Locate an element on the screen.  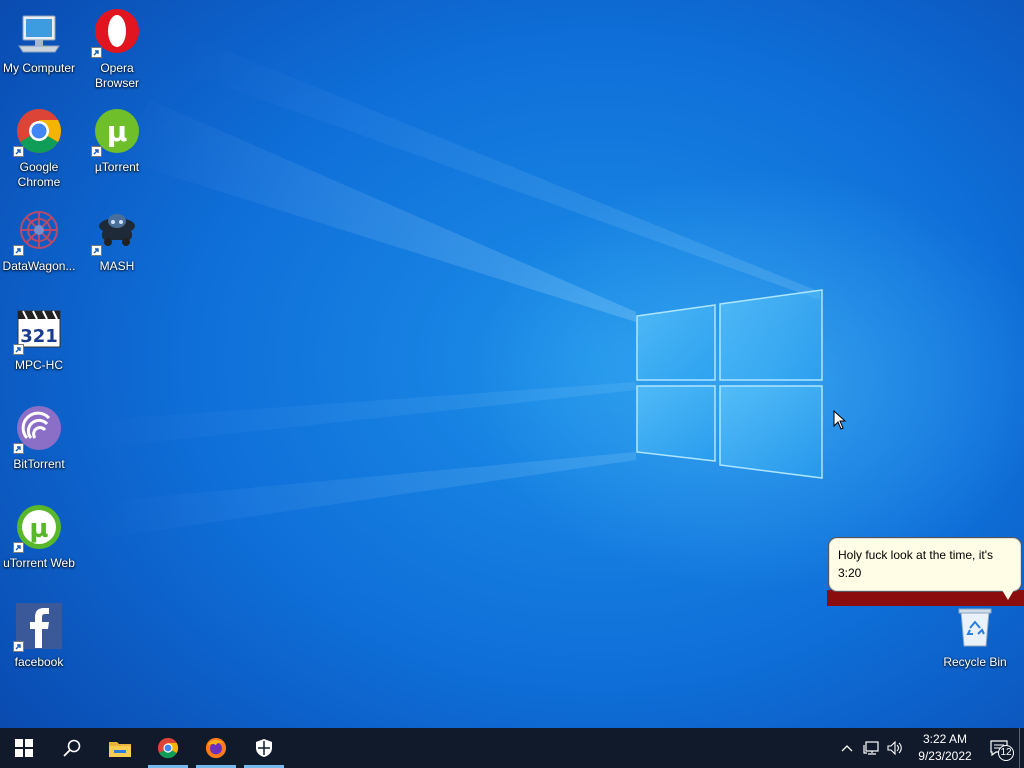
desktop-icon-utorrent-web: µ uTorrent Web is located at coordinates (39, 545).